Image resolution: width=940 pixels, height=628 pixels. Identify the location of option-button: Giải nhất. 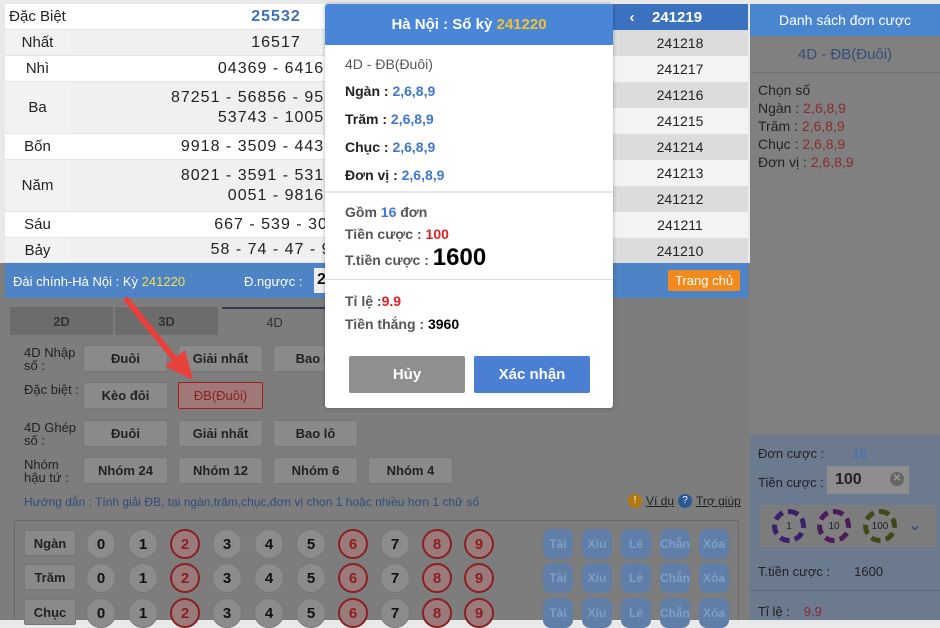
(220, 433).